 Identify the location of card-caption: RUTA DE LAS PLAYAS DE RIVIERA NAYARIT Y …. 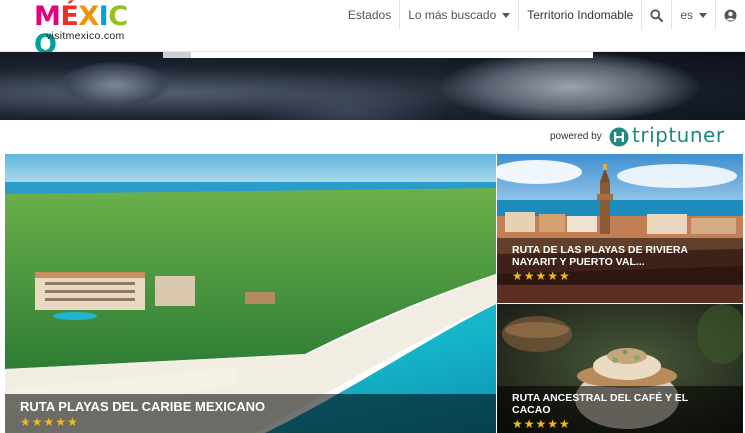
(620, 261).